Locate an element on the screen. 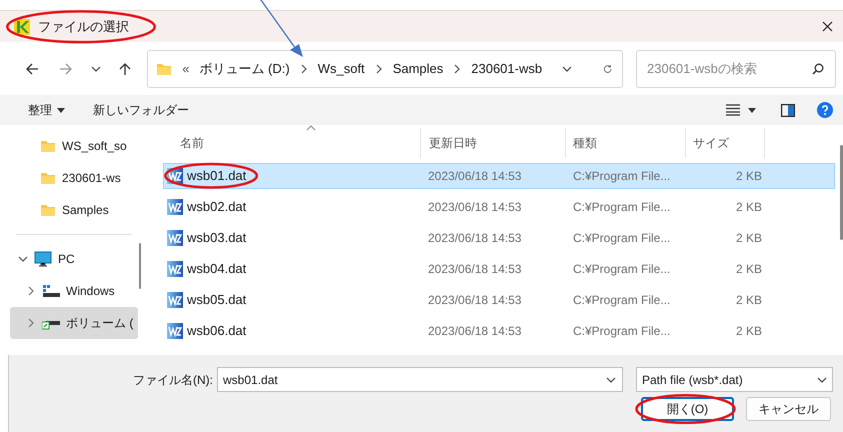 This screenshot has height=432, width=843. path-segment: Ws_soft is located at coordinates (341, 68).